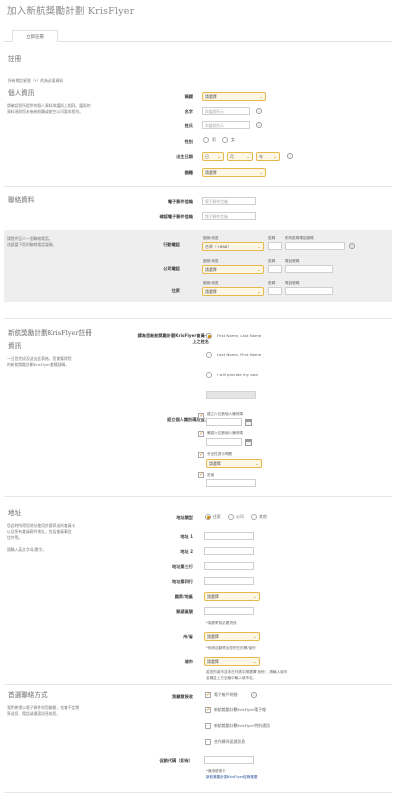  Describe the element at coordinates (229, 536) in the screenshot. I see `address-line1-input` at that location.